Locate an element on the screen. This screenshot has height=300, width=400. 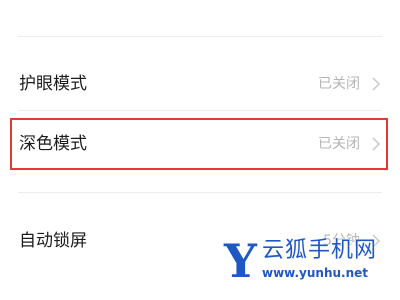
settings-row-label: 深色模式 is located at coordinates (53, 144).